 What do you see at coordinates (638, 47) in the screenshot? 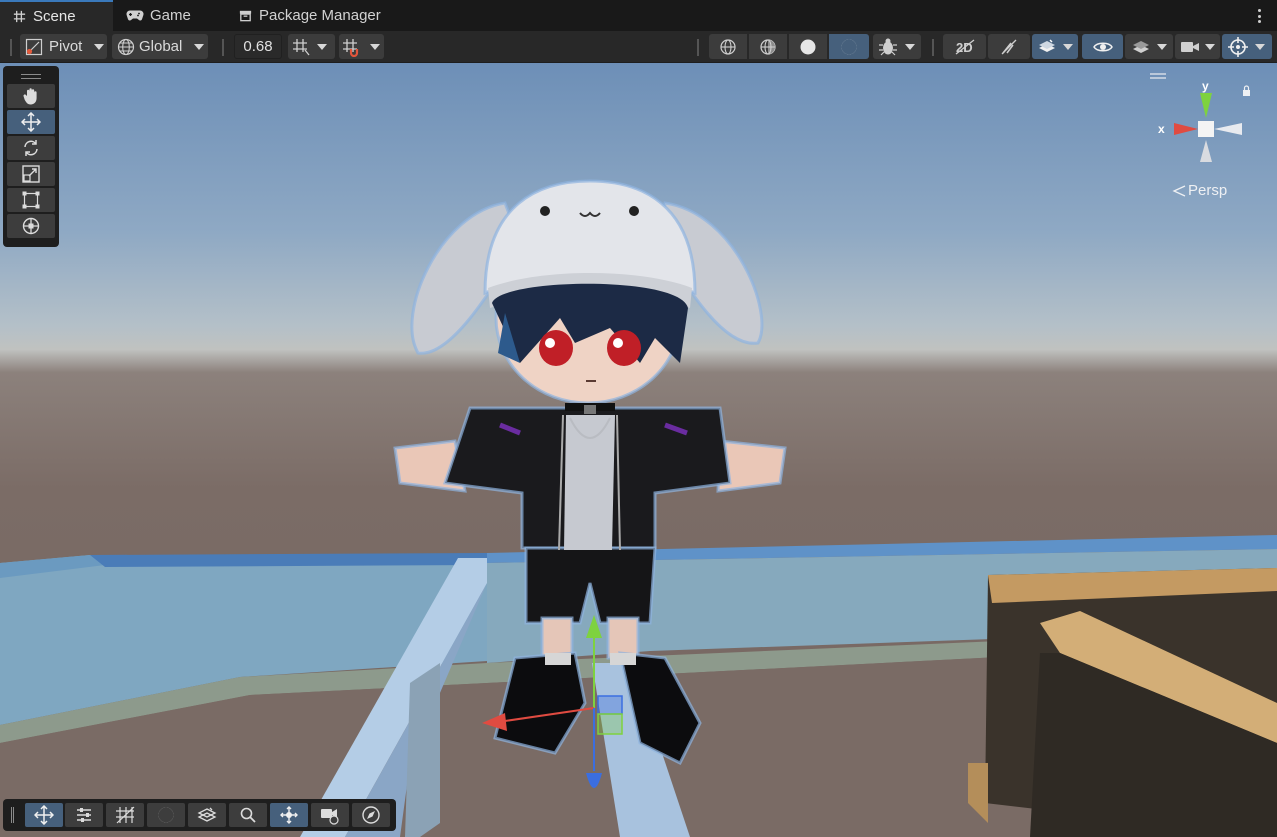
I see `scene-toolbar: Pivot Global 0.68 2D` at bounding box center [638, 47].